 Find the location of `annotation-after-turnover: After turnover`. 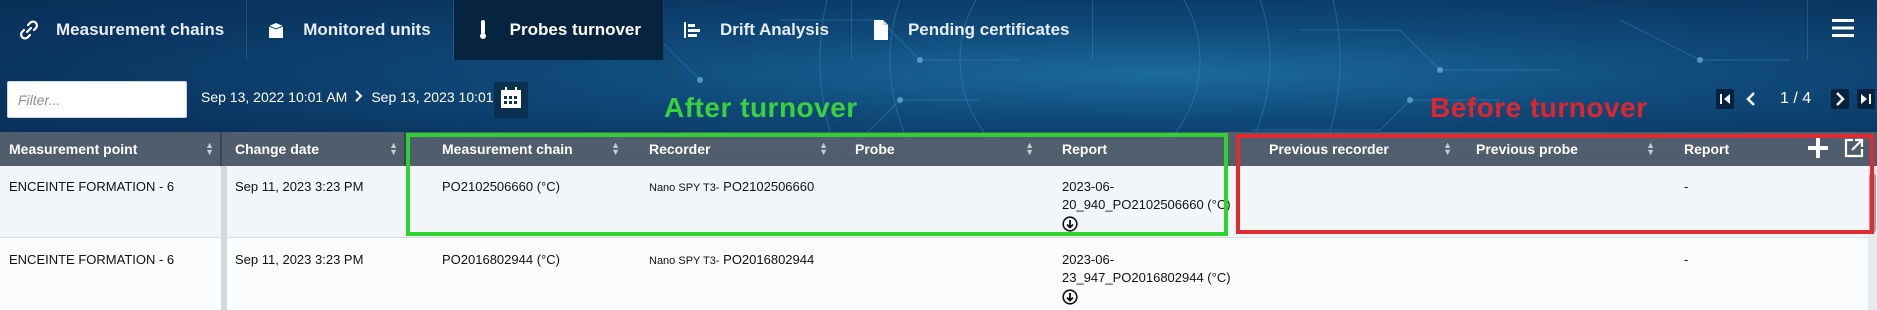

annotation-after-turnover: After turnover is located at coordinates (761, 107).